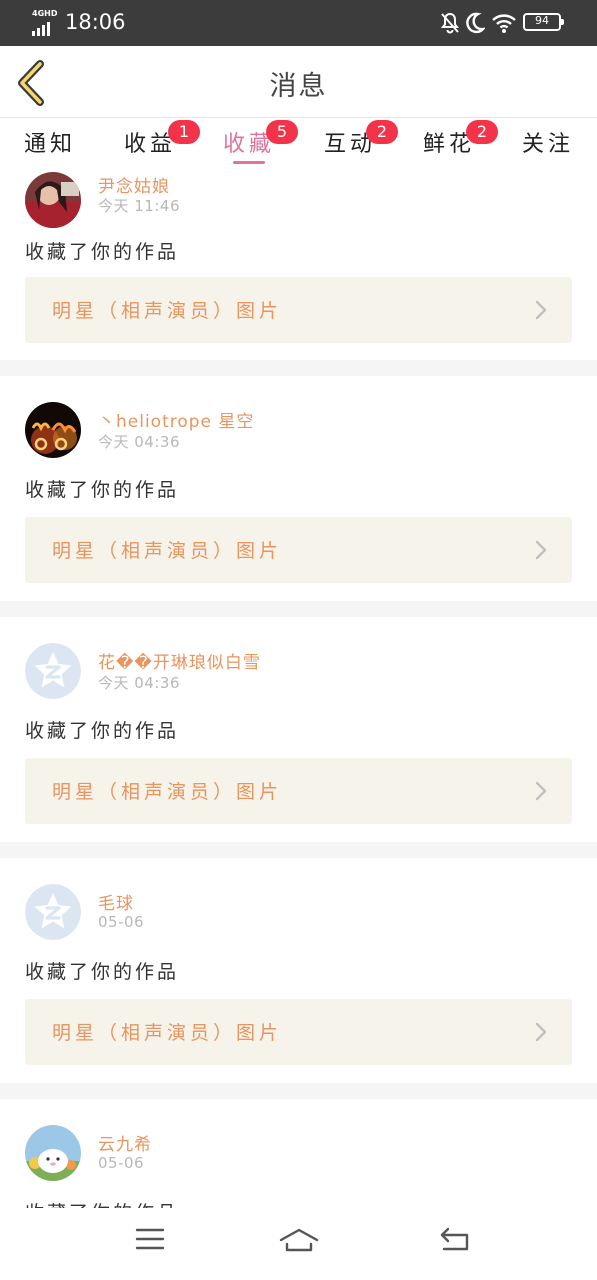  Describe the element at coordinates (450, 25) in the screenshot. I see `mute-bell-icon` at that location.